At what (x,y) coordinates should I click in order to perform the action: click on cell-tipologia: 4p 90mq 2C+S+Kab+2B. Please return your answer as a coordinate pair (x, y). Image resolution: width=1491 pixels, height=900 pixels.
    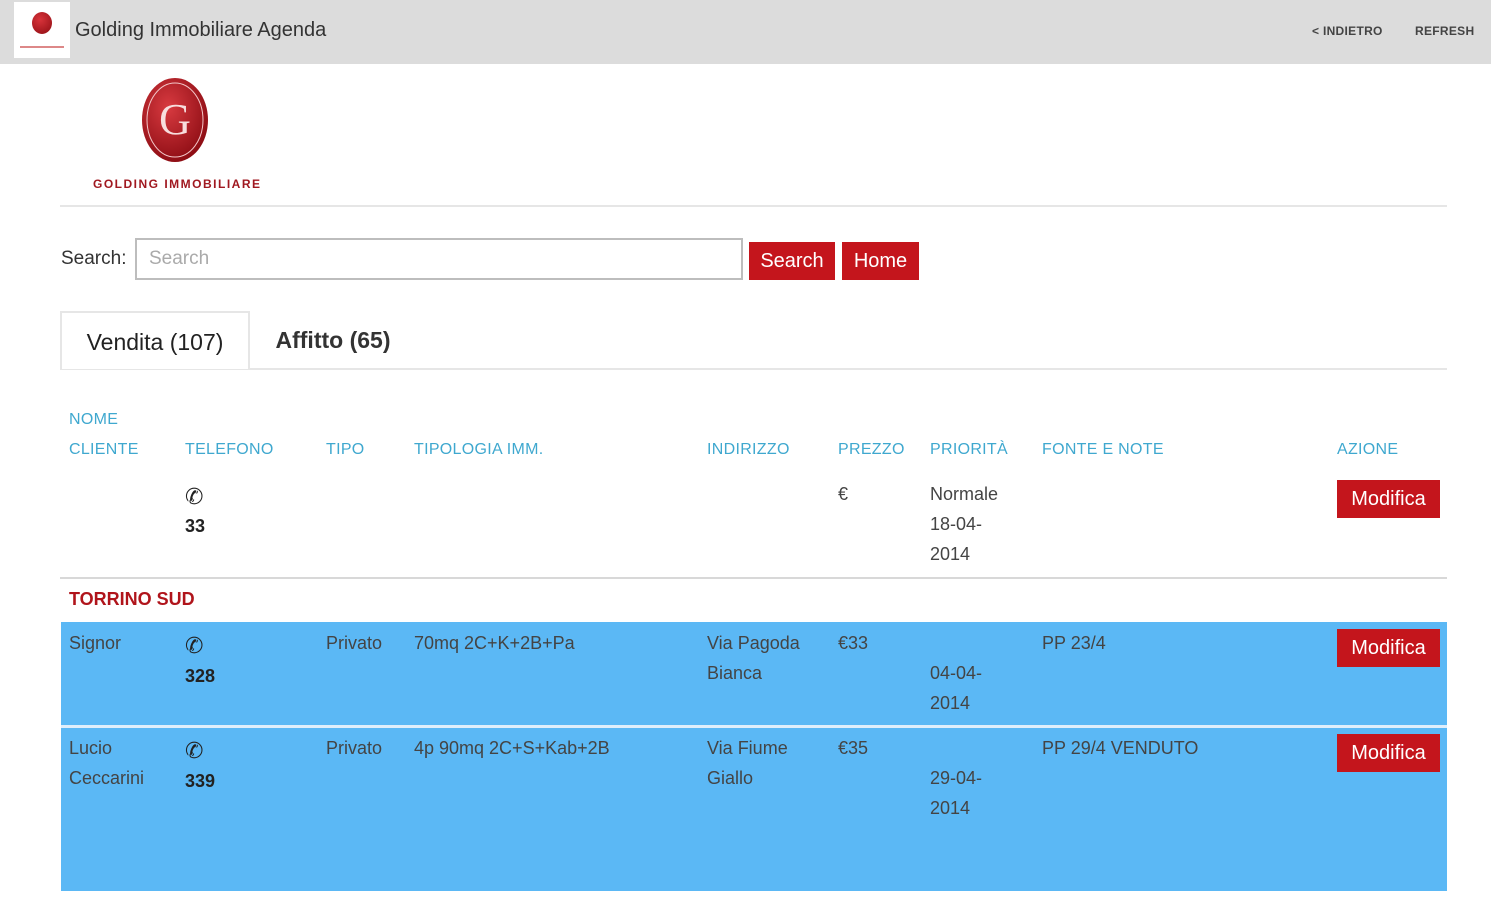
    Looking at the image, I should click on (512, 748).